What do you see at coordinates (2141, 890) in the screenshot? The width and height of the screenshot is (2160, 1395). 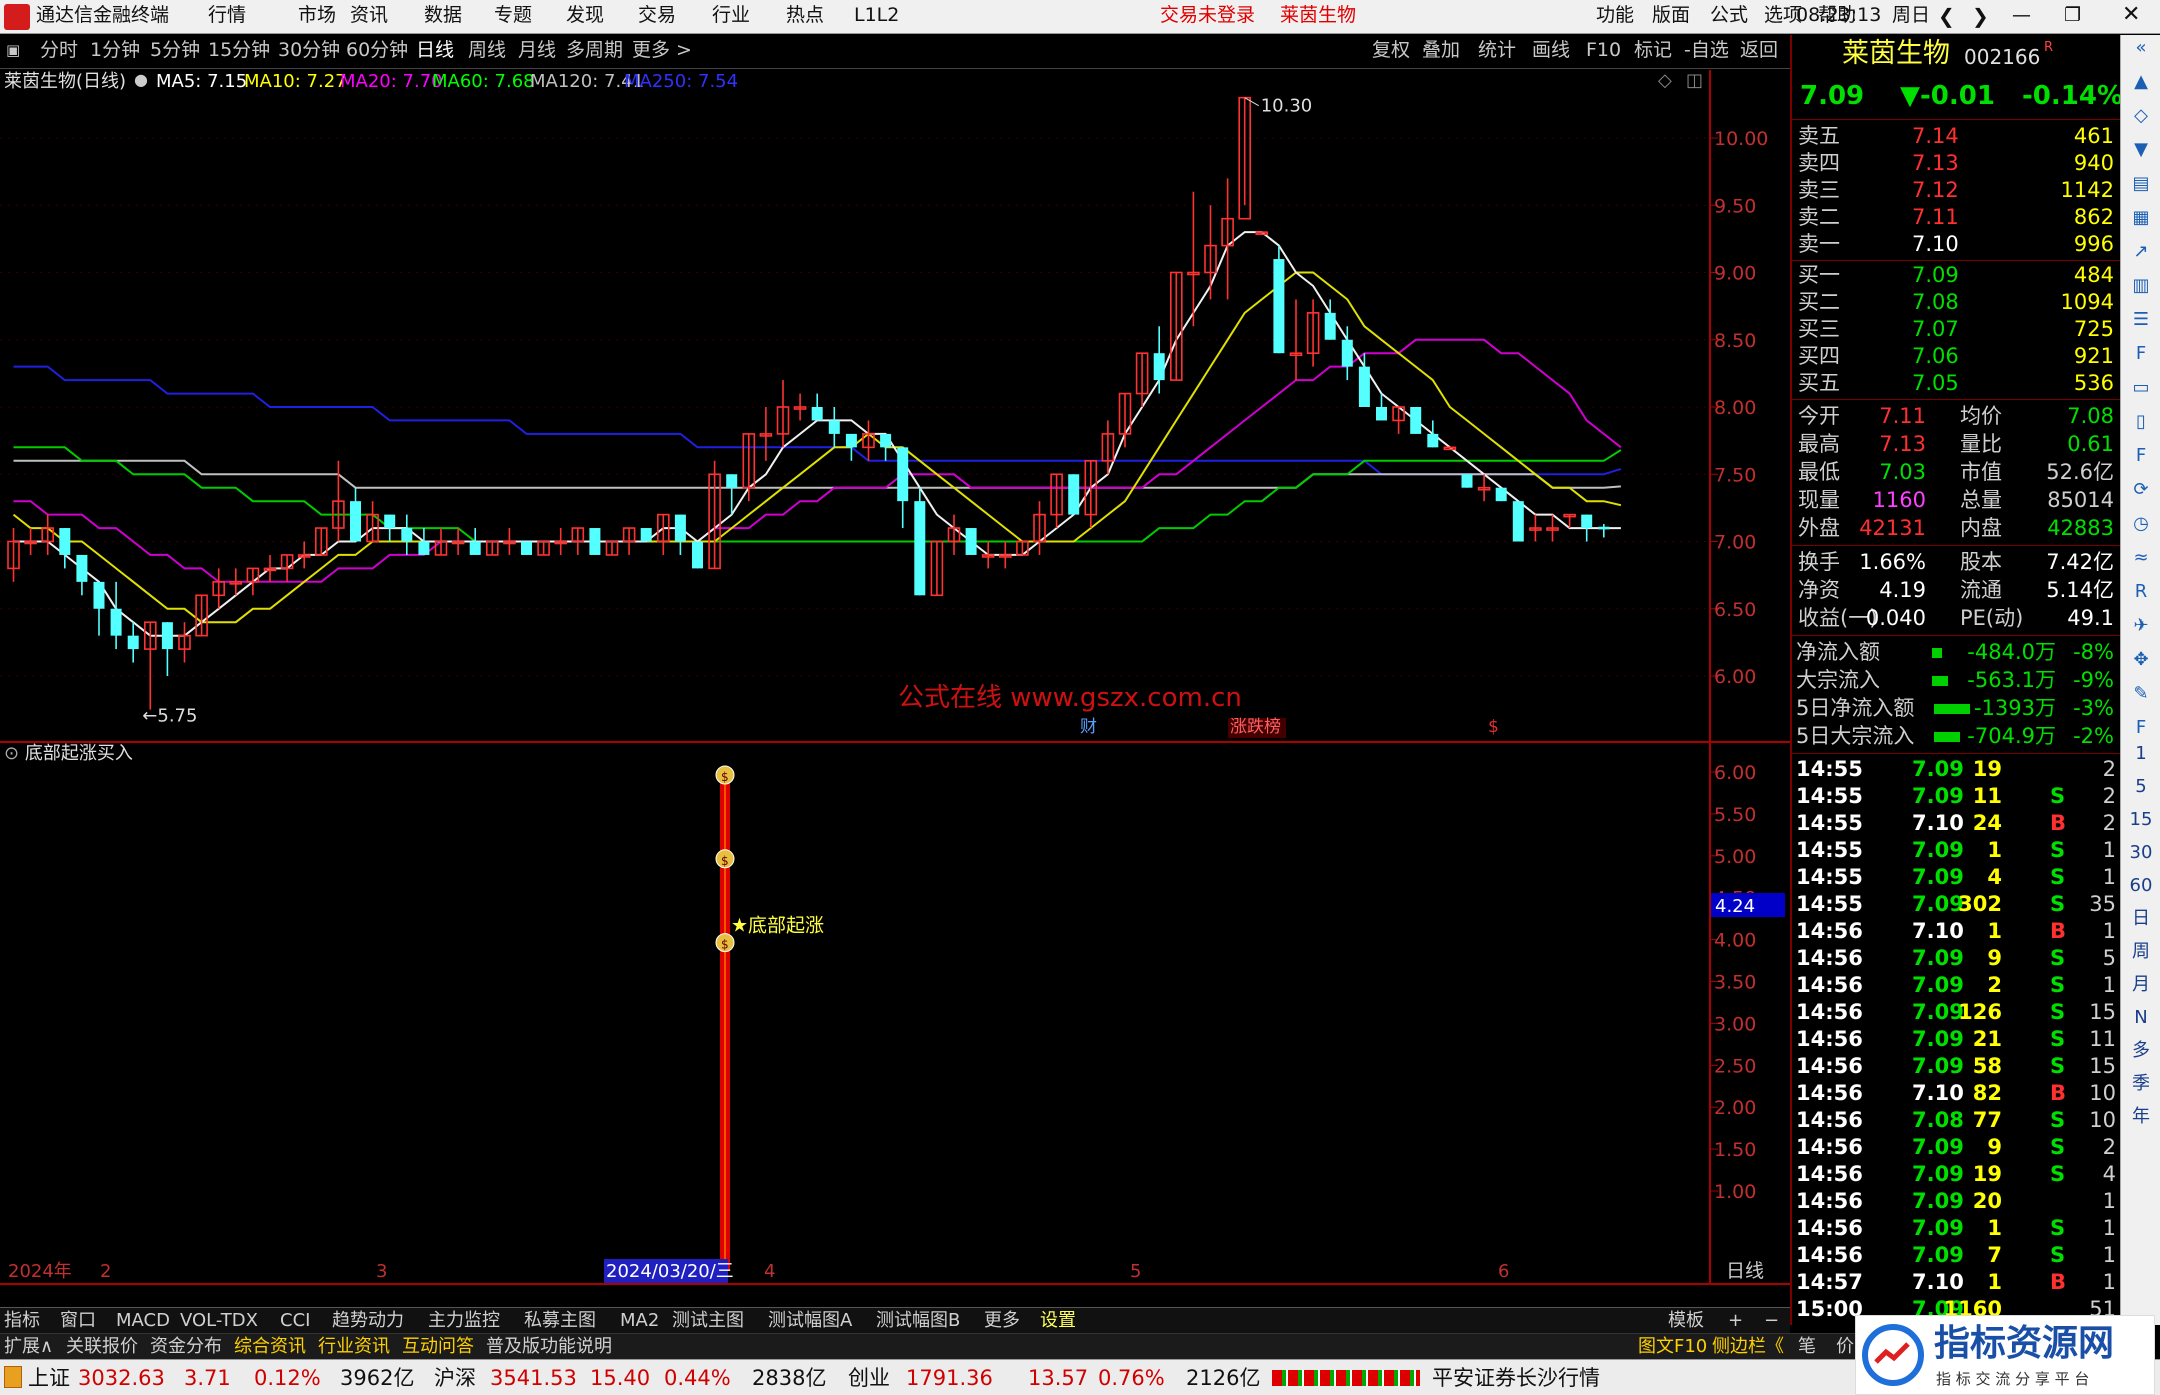 I see `sidebar-period-60: 60` at bounding box center [2141, 890].